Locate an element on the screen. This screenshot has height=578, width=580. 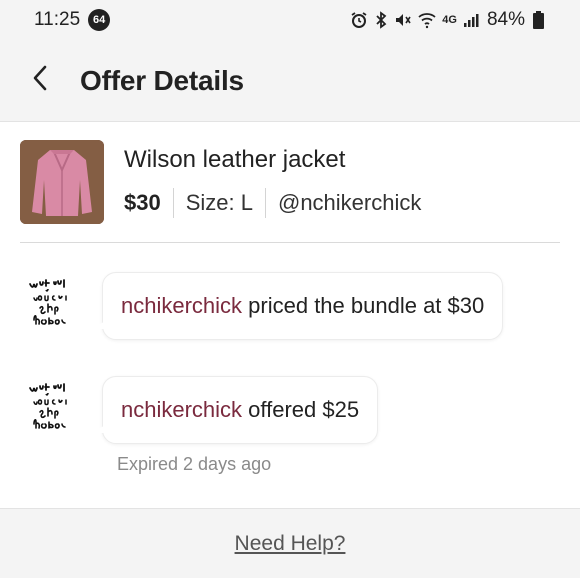
app-header: Offer Details is located at coordinates (290, 81).